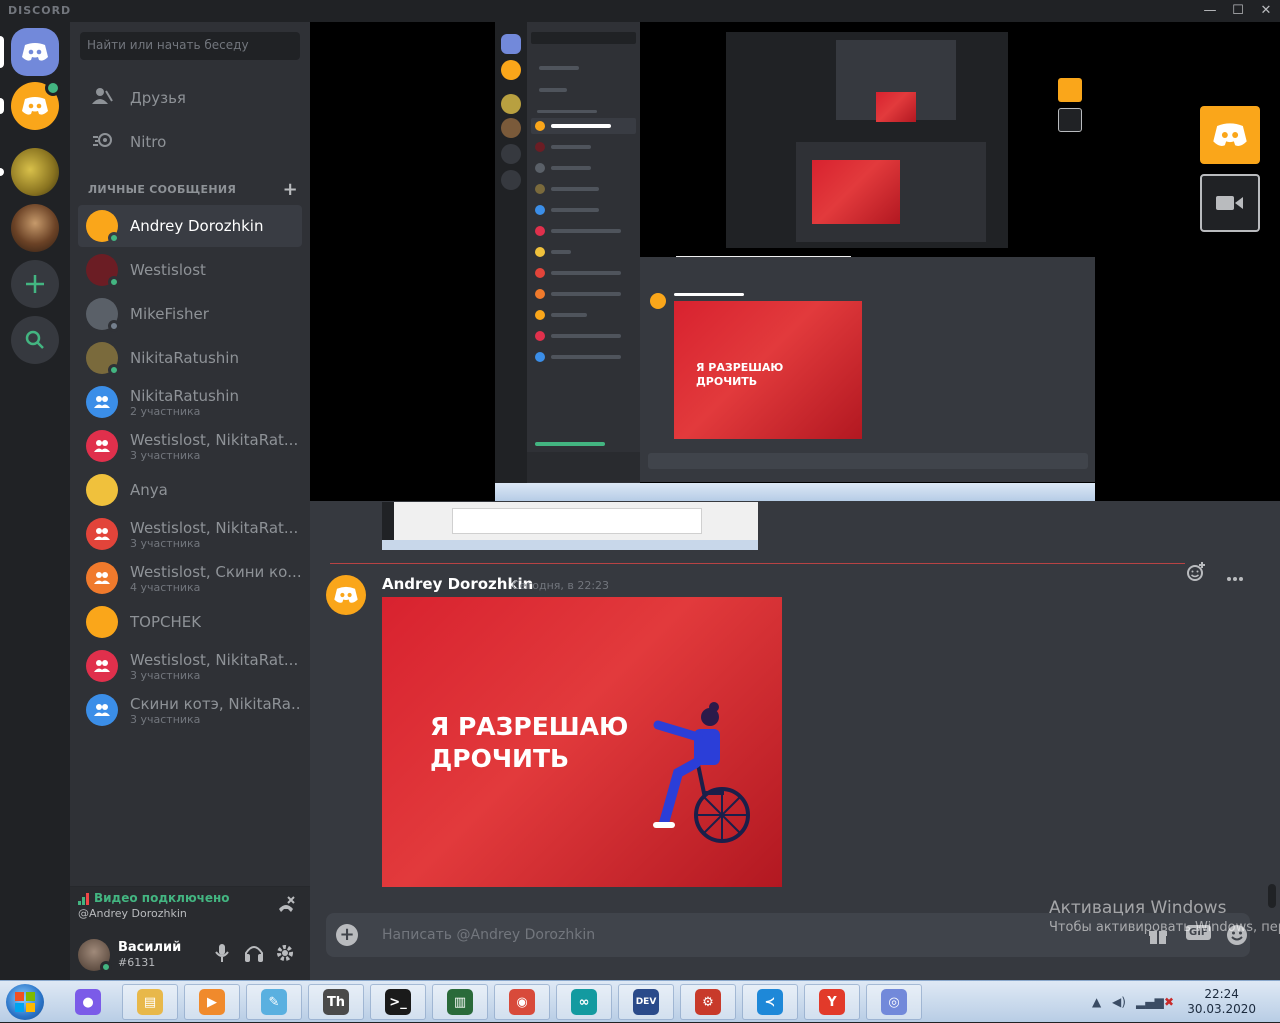 This screenshot has width=1280, height=1023. I want to click on devcpp-icon: DEV, so click(646, 1002).